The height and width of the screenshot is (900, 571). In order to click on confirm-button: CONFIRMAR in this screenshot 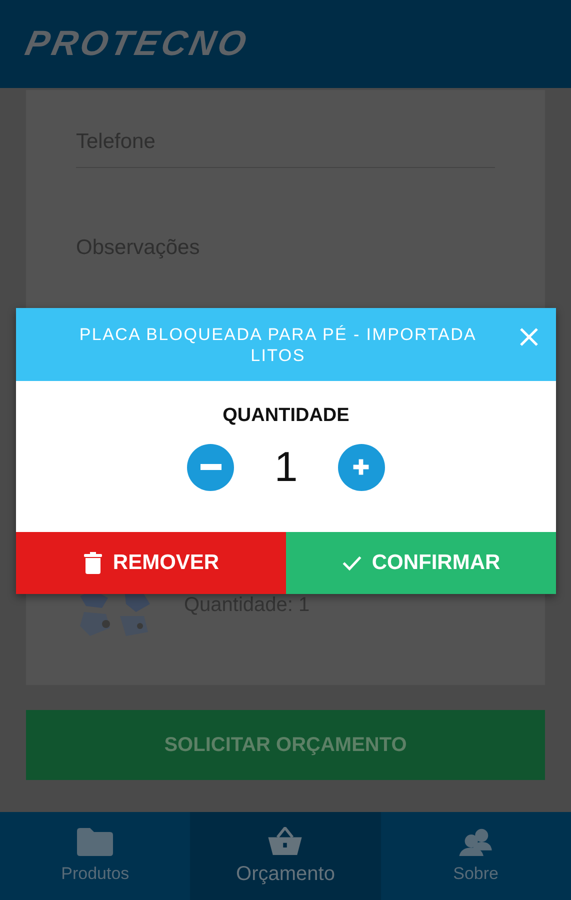, I will do `click(421, 563)`.